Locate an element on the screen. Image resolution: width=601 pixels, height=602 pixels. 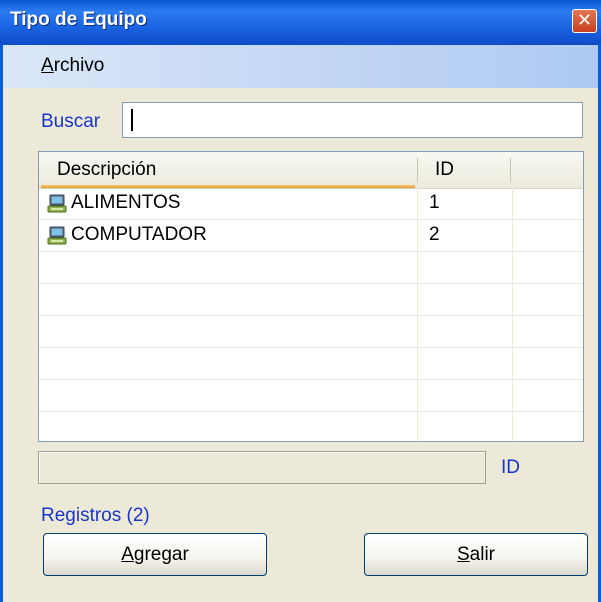
column-header-id: ID is located at coordinates (464, 170).